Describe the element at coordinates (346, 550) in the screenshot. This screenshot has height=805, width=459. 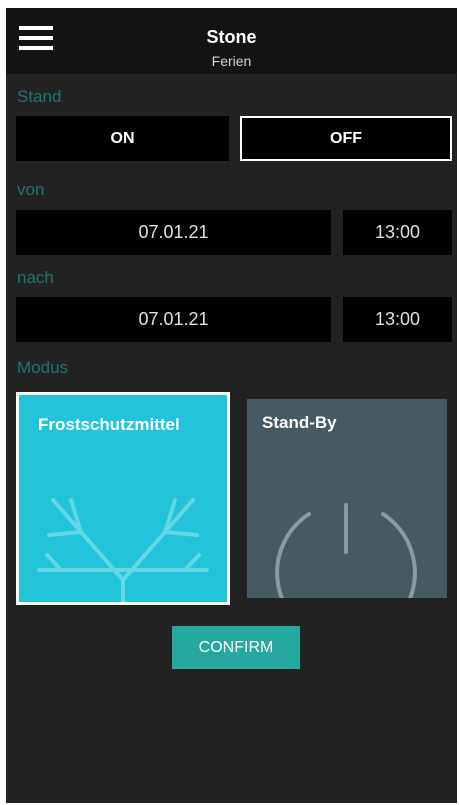
I see `power-icon` at that location.